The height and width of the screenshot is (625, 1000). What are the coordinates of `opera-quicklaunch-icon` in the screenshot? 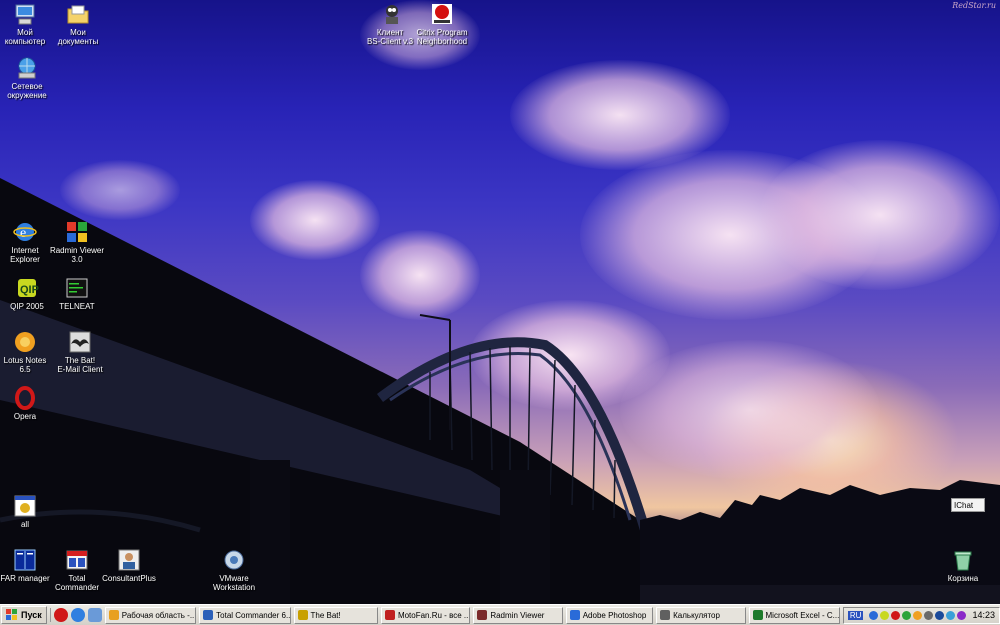 It's located at (60, 615).